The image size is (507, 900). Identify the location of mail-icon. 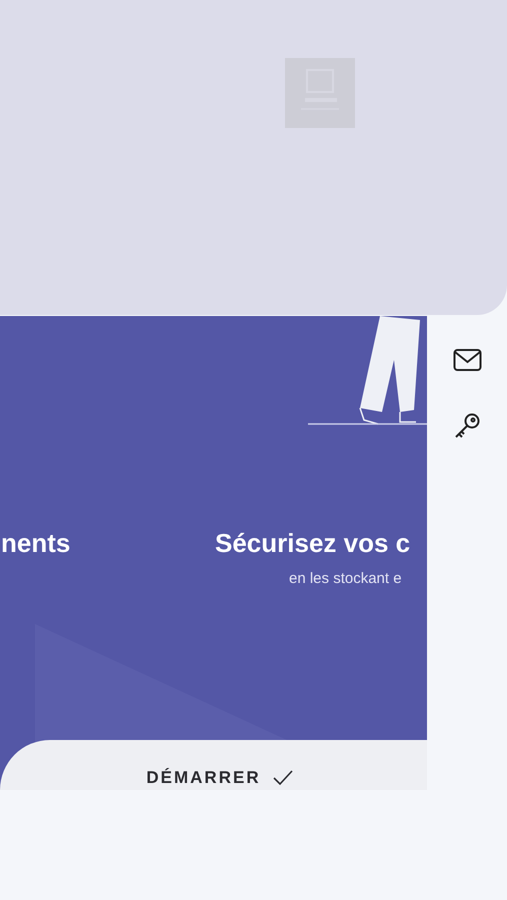
(467, 360).